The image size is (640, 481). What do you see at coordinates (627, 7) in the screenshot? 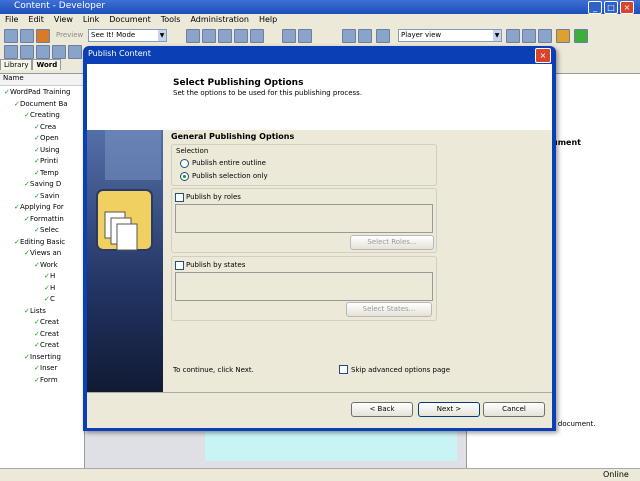
I see `close-button: ×` at bounding box center [627, 7].